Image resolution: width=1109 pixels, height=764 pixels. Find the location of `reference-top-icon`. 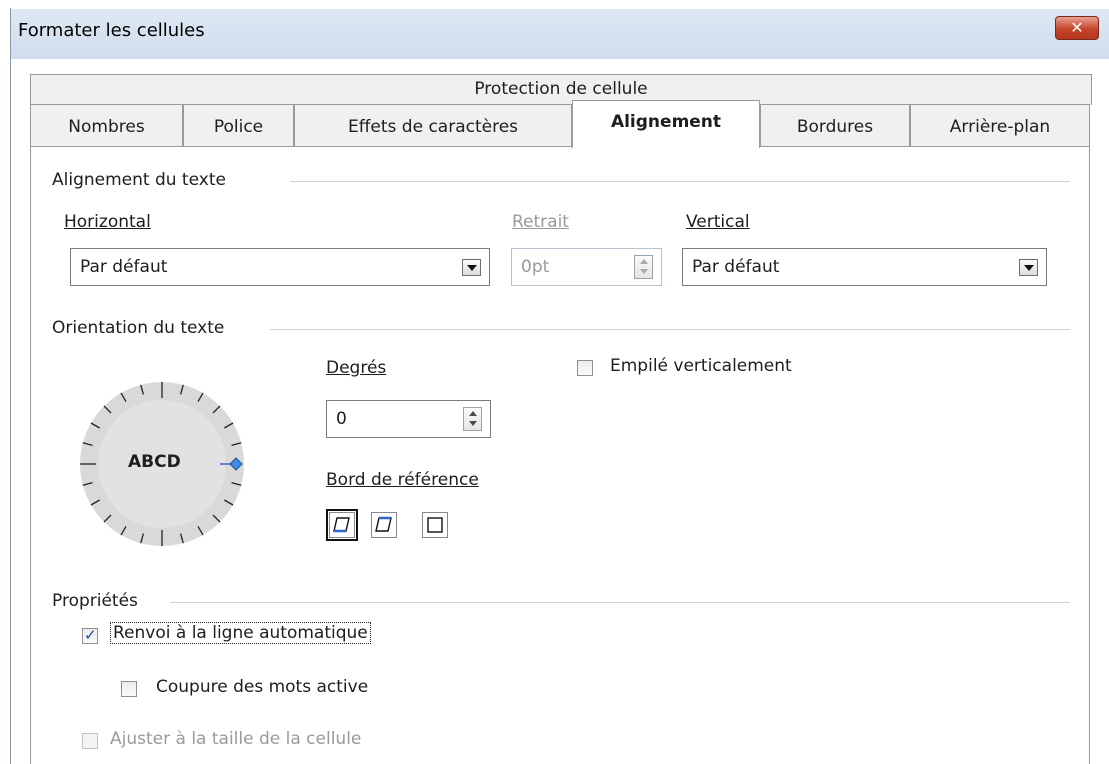

reference-top-icon is located at coordinates (383, 524).